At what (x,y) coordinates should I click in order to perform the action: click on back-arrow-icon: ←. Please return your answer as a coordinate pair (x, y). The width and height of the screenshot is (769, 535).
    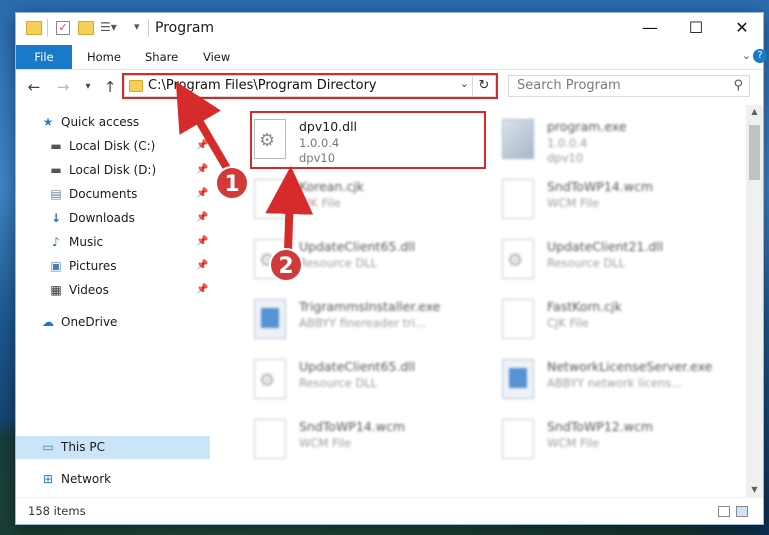
    Looking at the image, I should click on (34, 87).